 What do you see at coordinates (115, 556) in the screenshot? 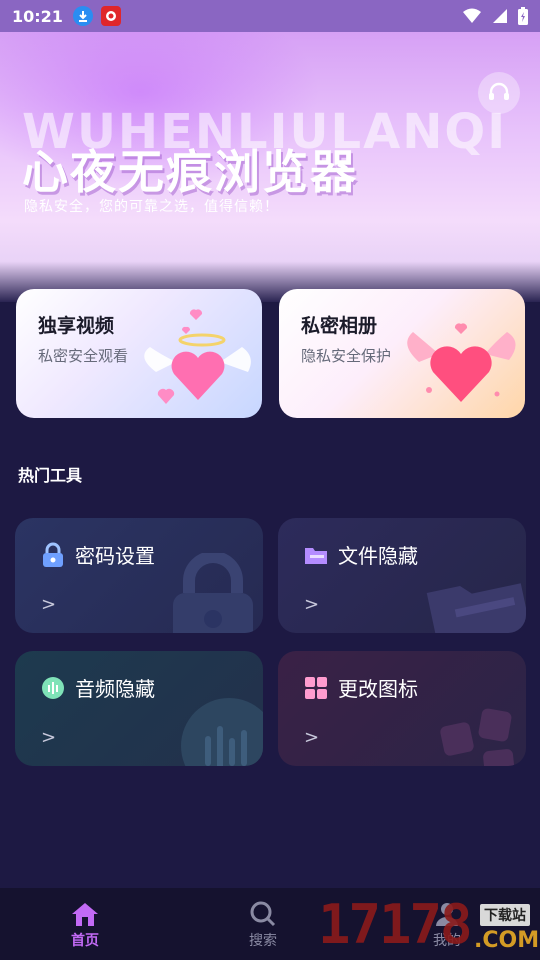
I see `tool-label: 密码设置` at bounding box center [115, 556].